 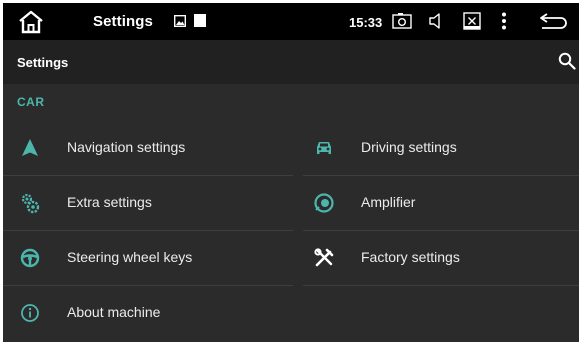 What do you see at coordinates (388, 202) in the screenshot?
I see `item-label: Amplifier` at bounding box center [388, 202].